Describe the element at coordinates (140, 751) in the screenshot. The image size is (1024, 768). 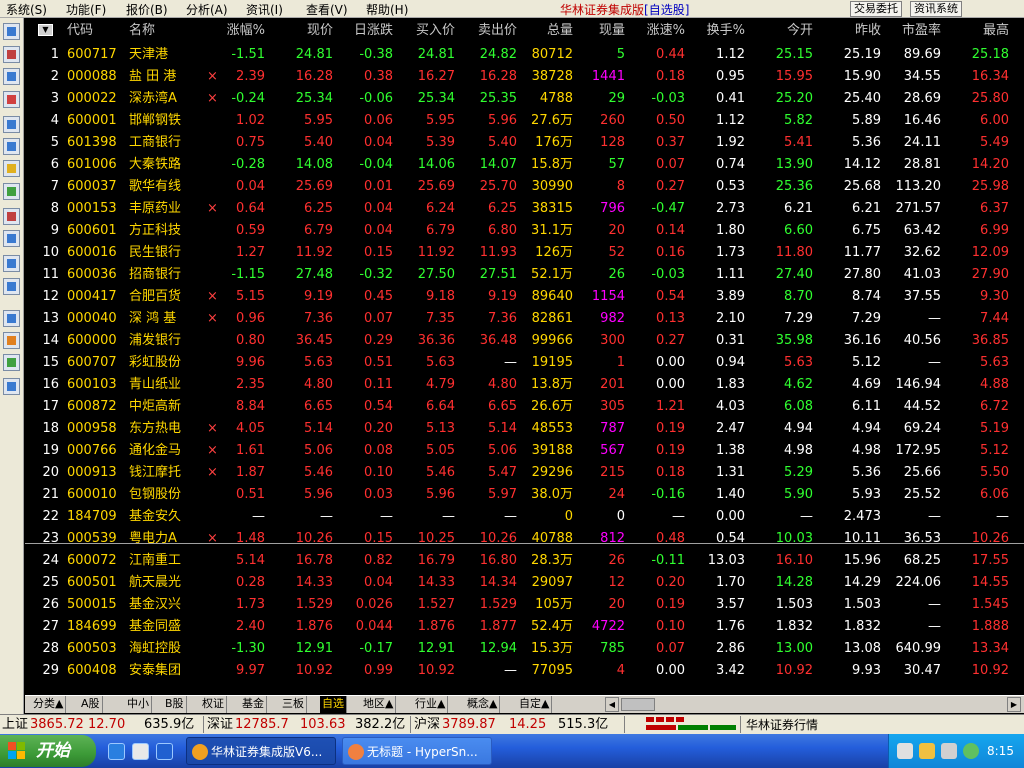
I see `desktop-quicklaunch-icon` at that location.